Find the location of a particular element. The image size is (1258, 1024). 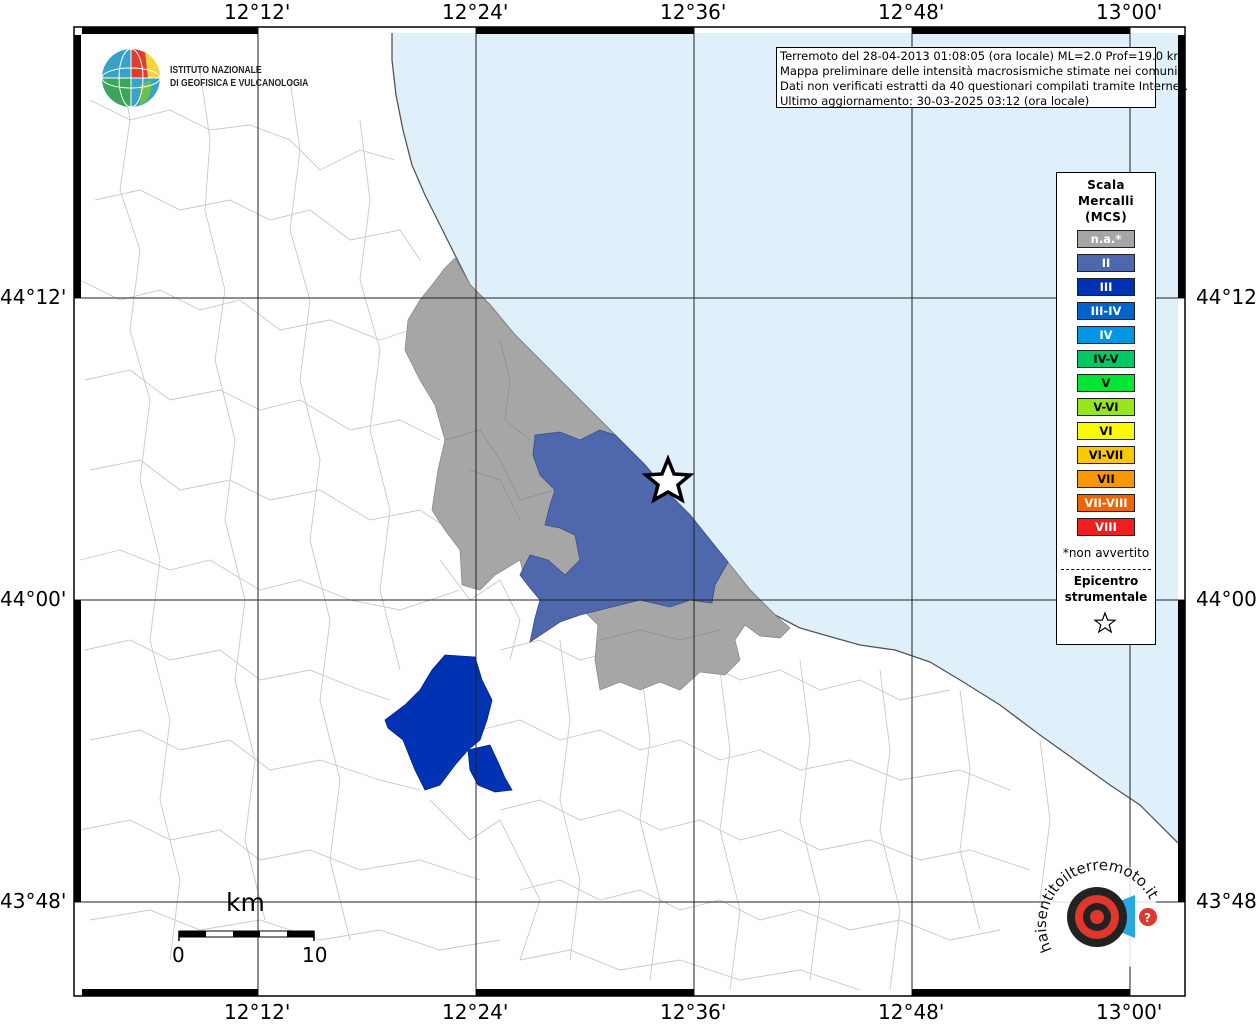

legend-epicenter-line1: Epicentro is located at coordinates (1106, 581).